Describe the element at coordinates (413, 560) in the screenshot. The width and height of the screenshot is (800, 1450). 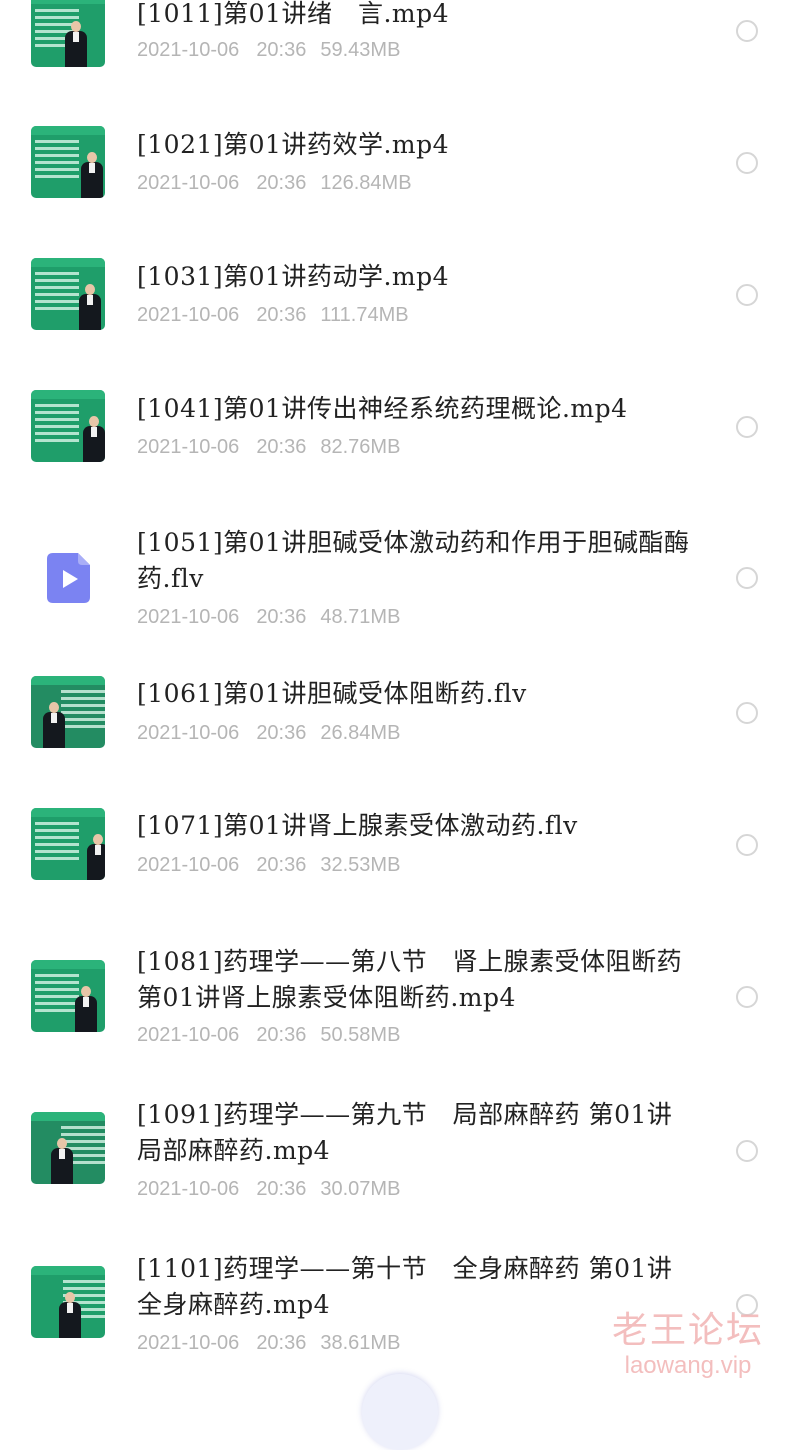
I see `file-name: [1051]第01讲胆碱受体激动药和作用于胆碱酯酶药.flv` at that location.